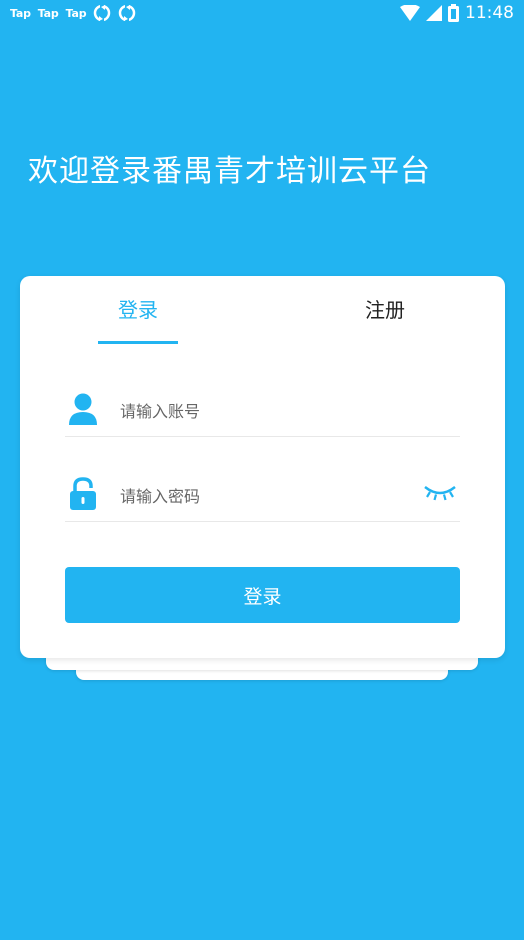 Image resolution: width=524 pixels, height=940 pixels. I want to click on lock-icon, so click(83, 493).